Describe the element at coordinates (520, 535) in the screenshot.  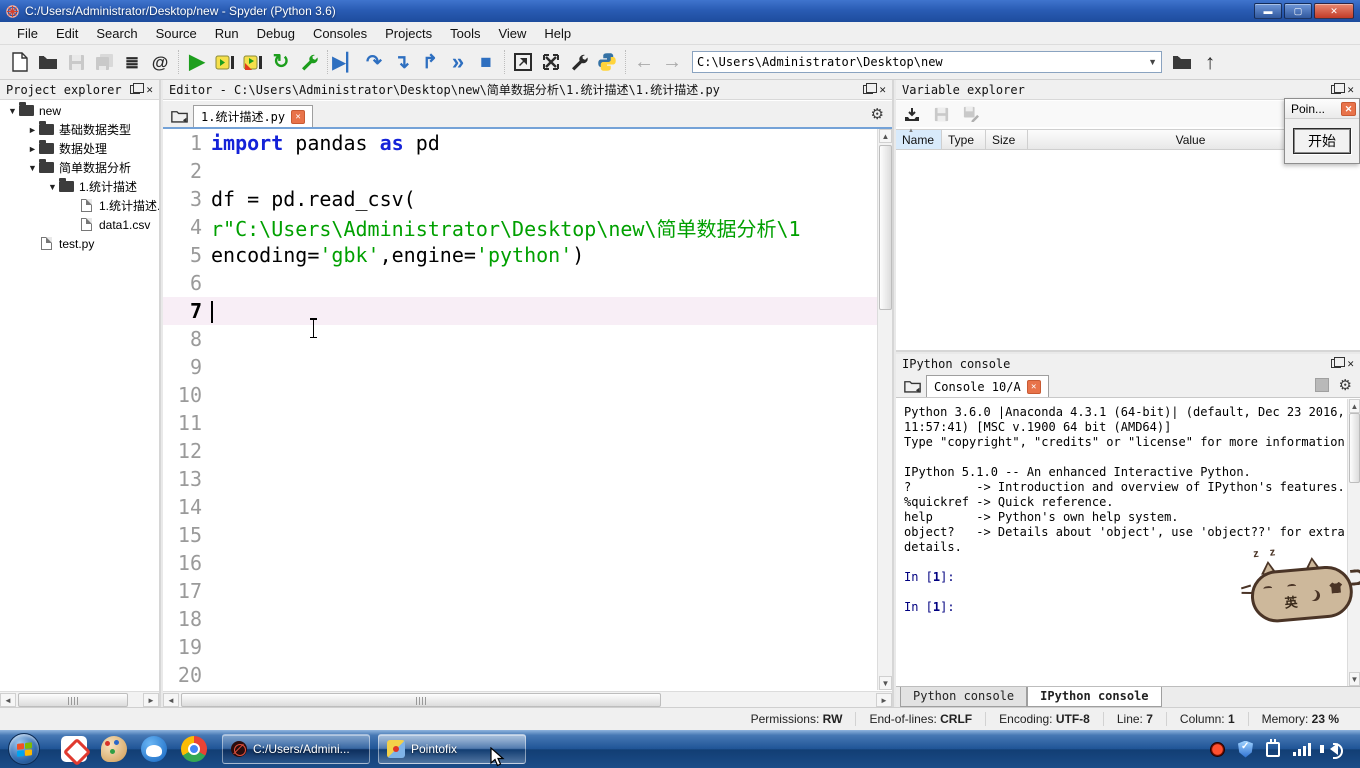
I see `code-line: 15` at that location.